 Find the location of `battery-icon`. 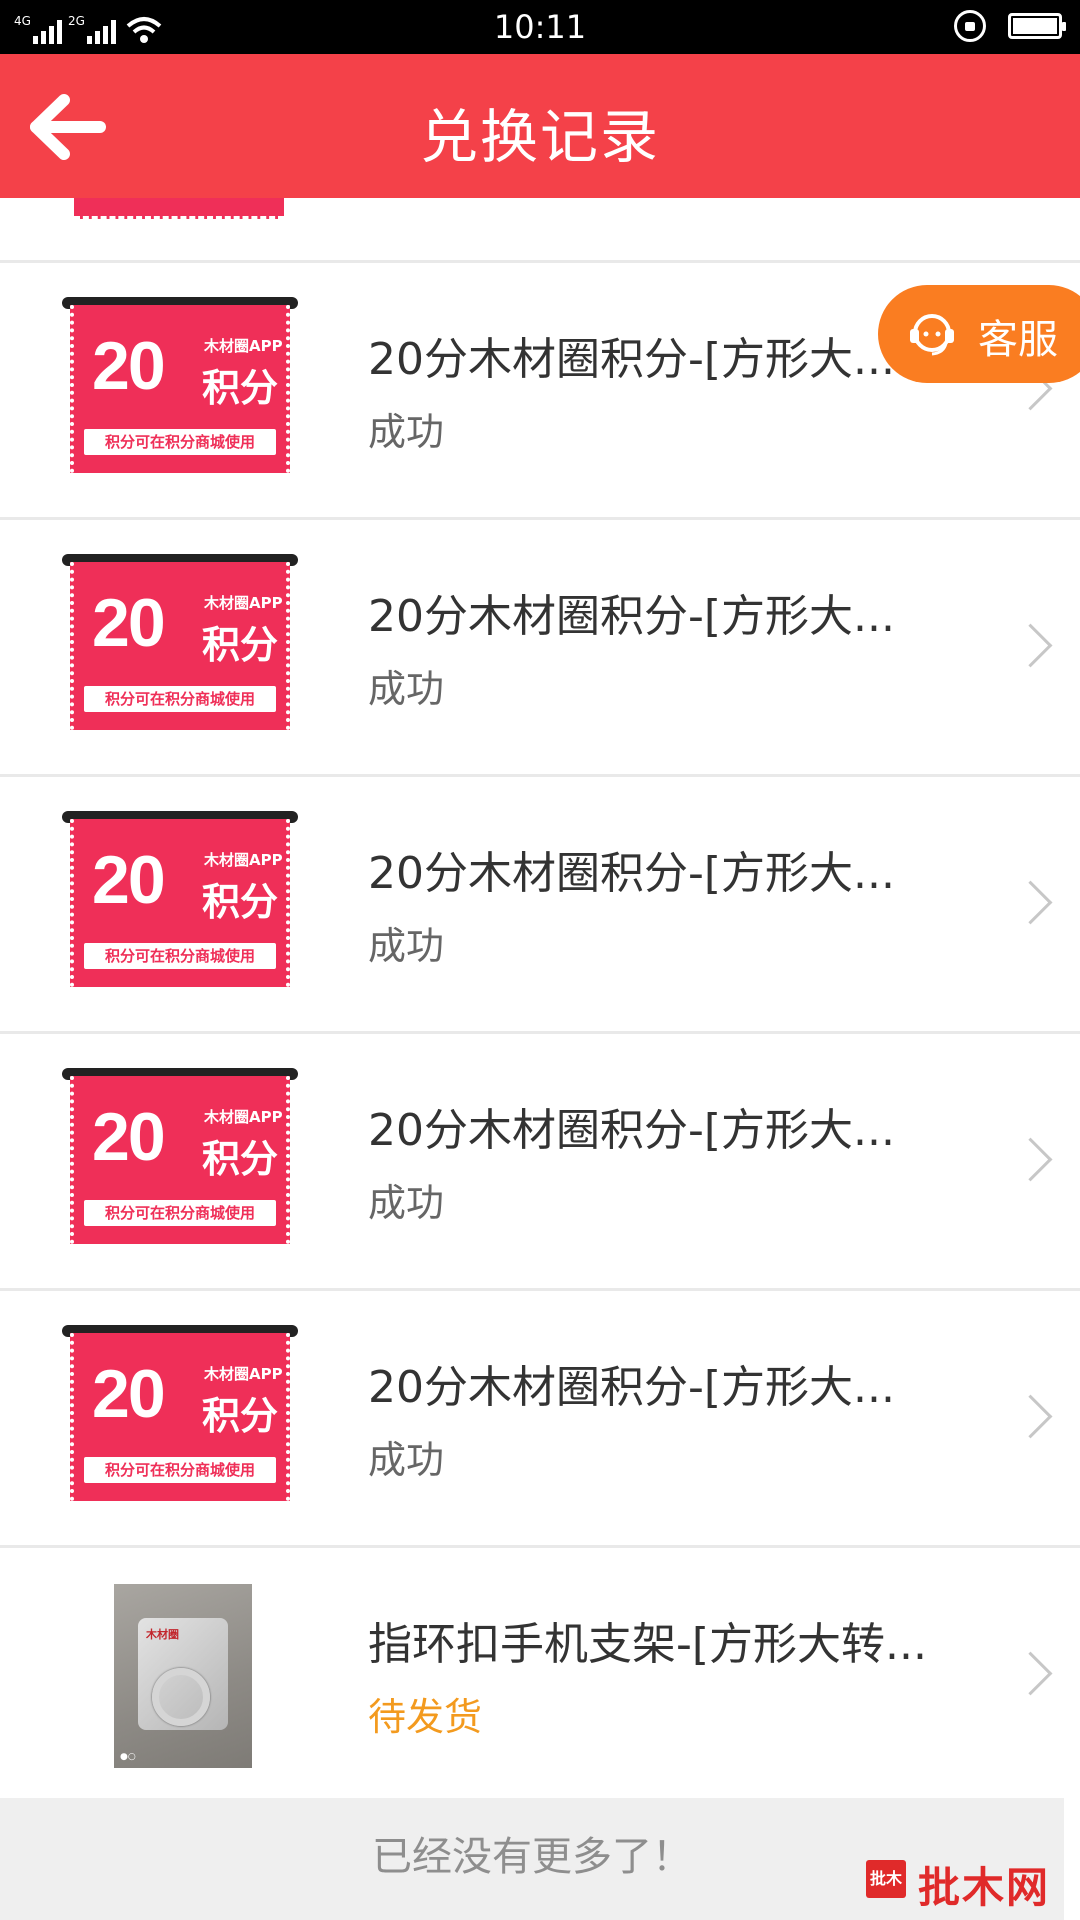

battery-icon is located at coordinates (1037, 26).